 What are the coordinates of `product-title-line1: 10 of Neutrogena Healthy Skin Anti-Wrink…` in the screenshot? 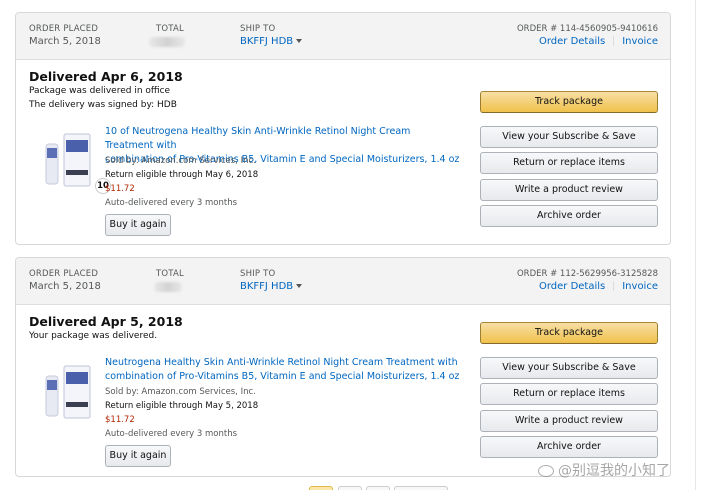 It's located at (257, 138).